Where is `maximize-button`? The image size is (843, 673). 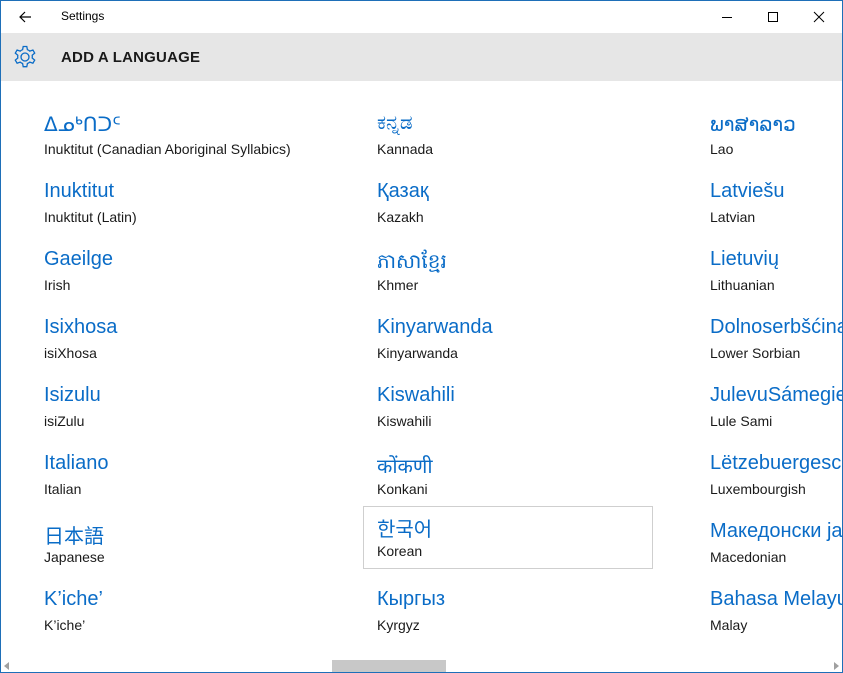
maximize-button is located at coordinates (773, 17).